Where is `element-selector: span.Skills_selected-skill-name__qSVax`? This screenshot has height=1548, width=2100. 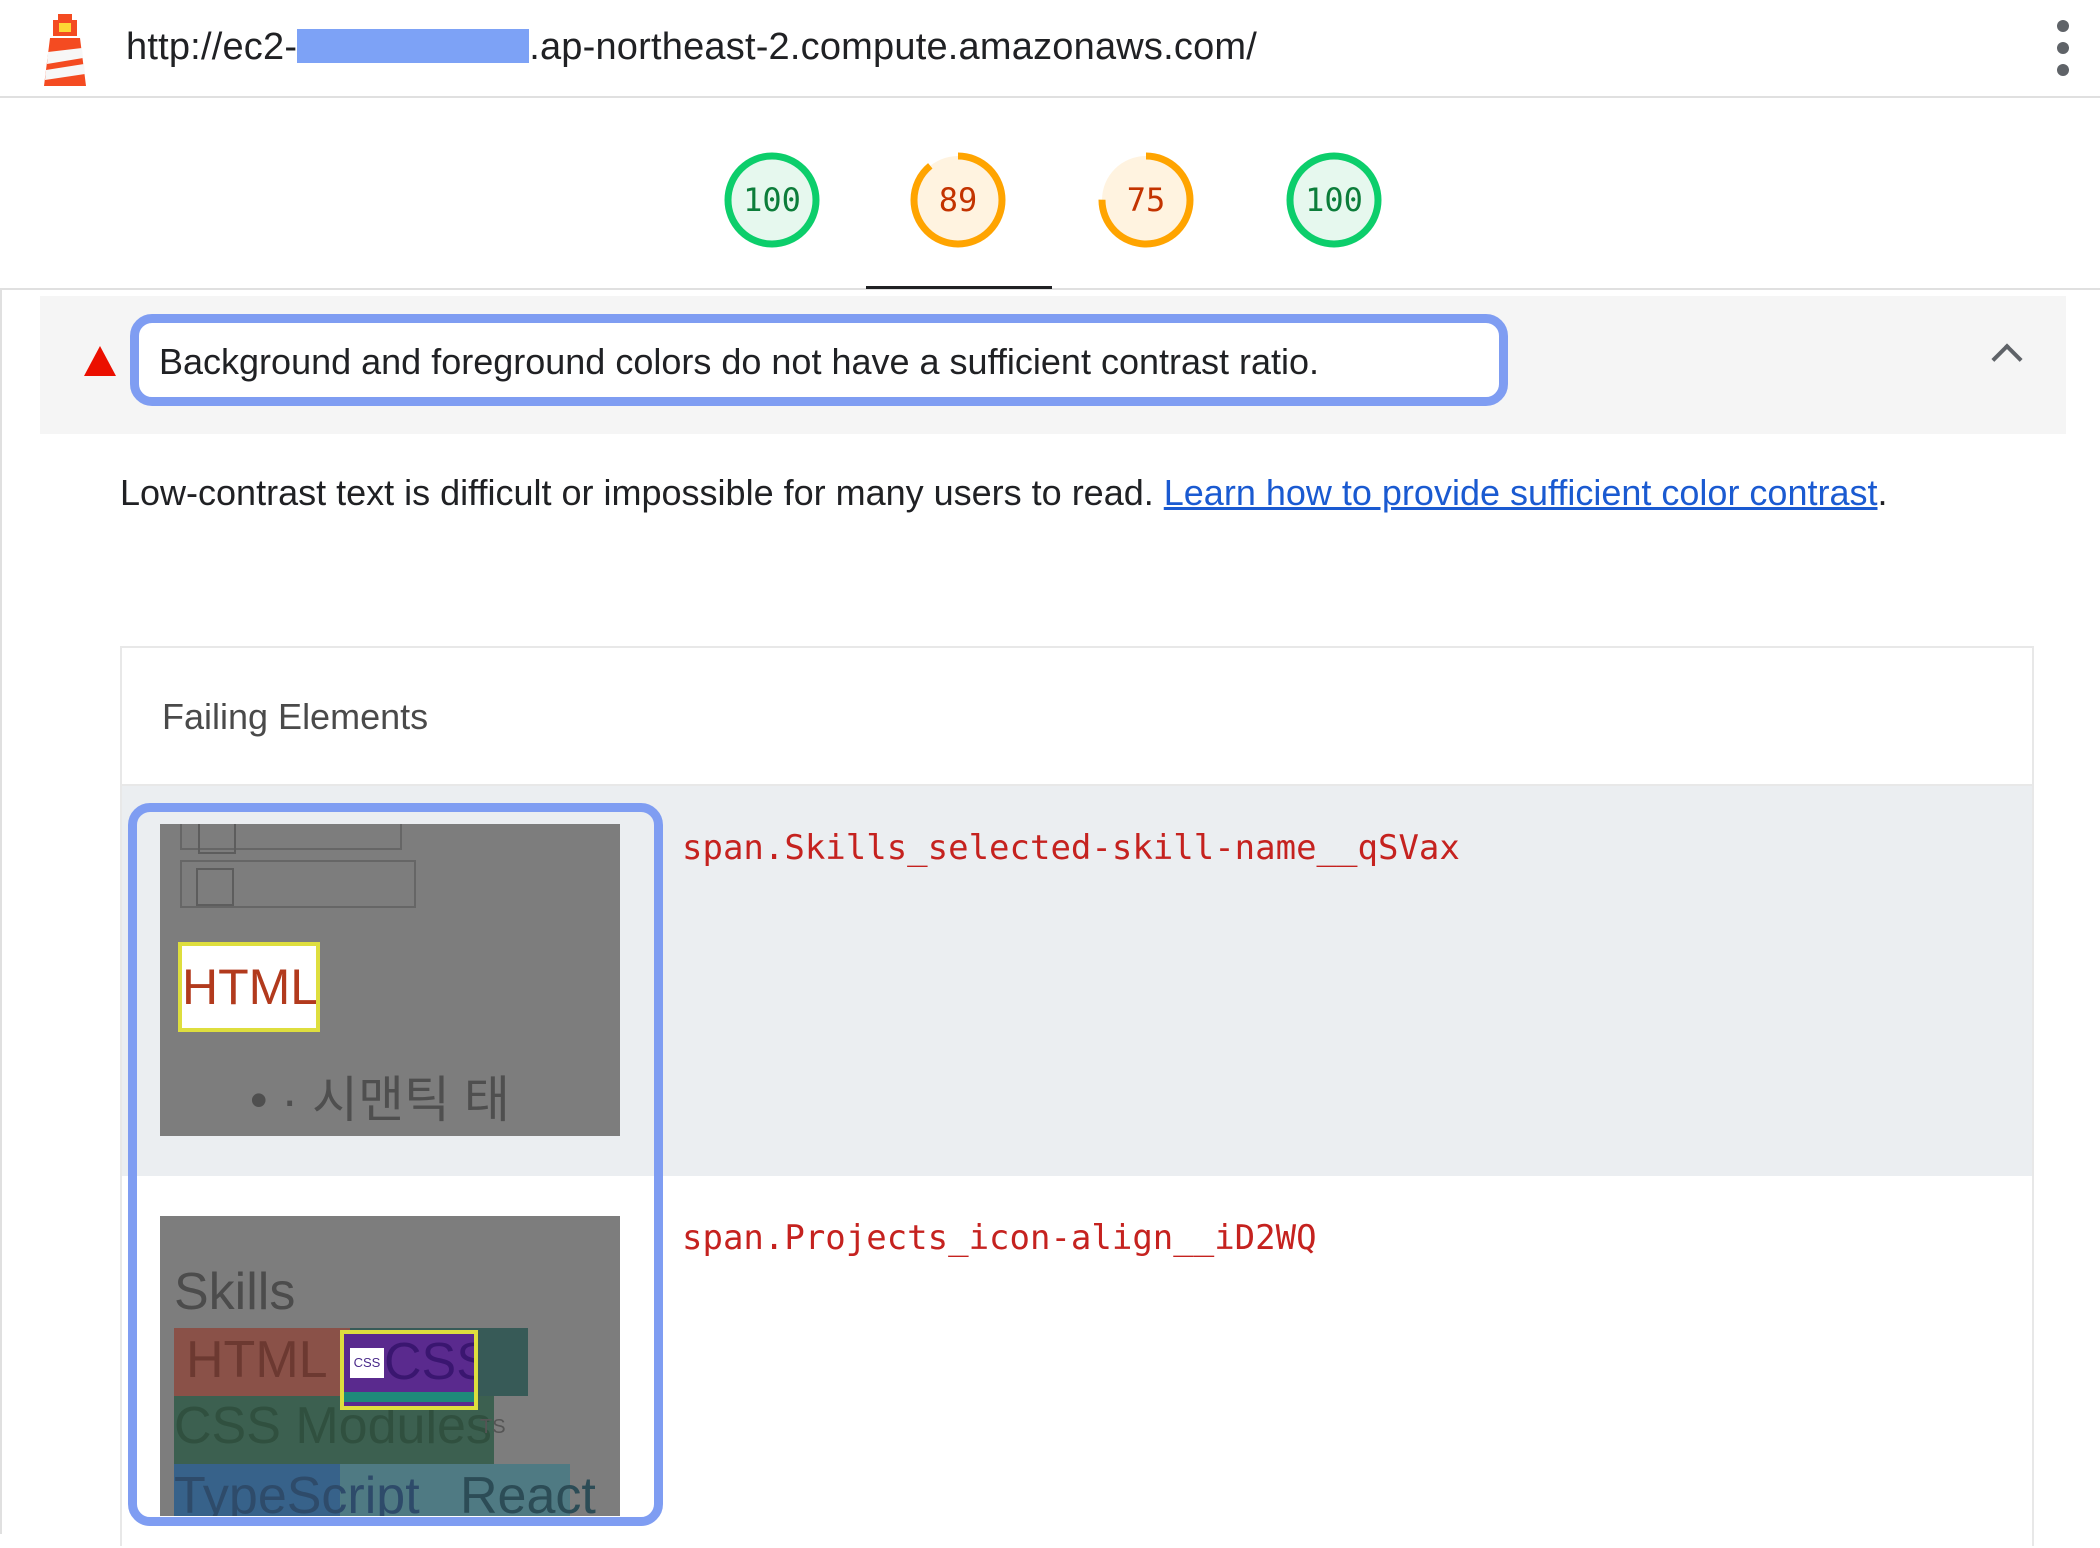 element-selector: span.Skills_selected-skill-name__qSVax is located at coordinates (1071, 848).